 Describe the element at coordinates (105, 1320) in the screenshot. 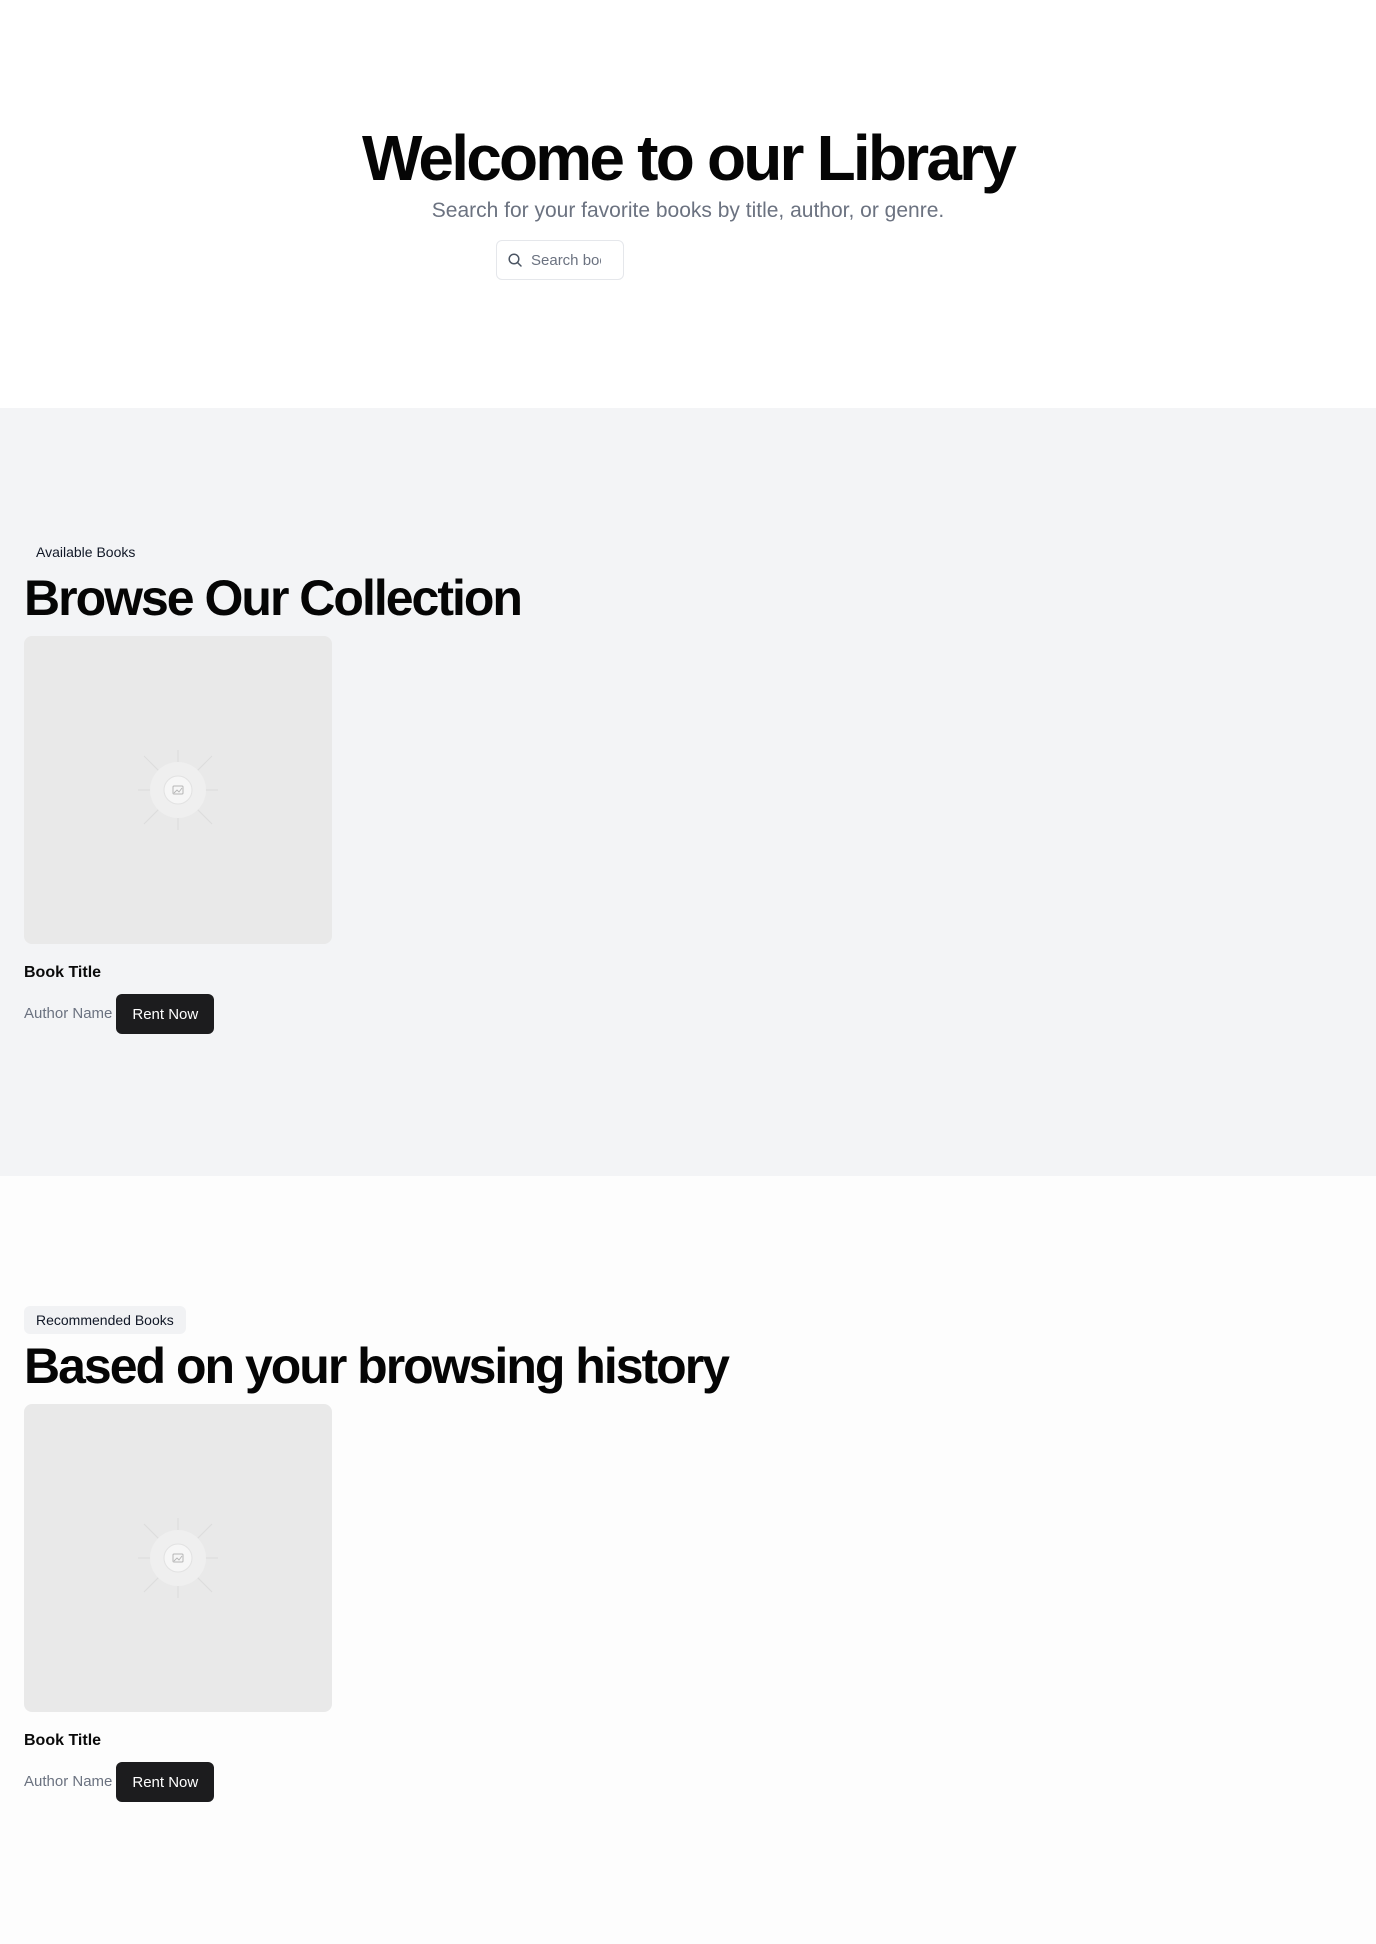

I see `recommended-books-badge: Recommended Books` at that location.